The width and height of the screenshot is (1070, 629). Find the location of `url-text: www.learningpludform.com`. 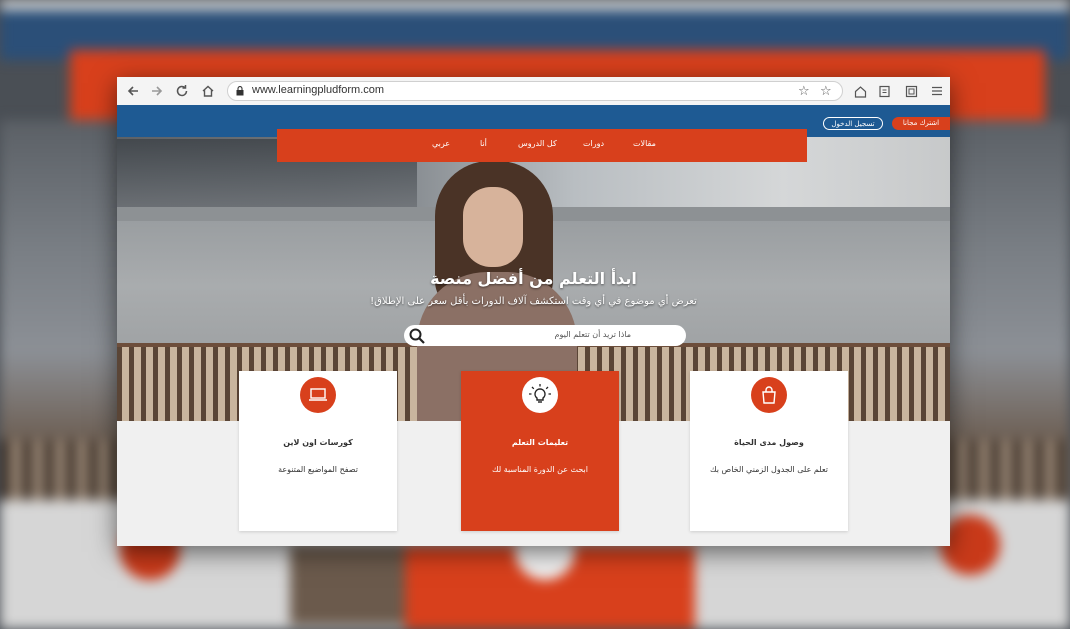

url-text: www.learningpludform.com is located at coordinates (318, 90).